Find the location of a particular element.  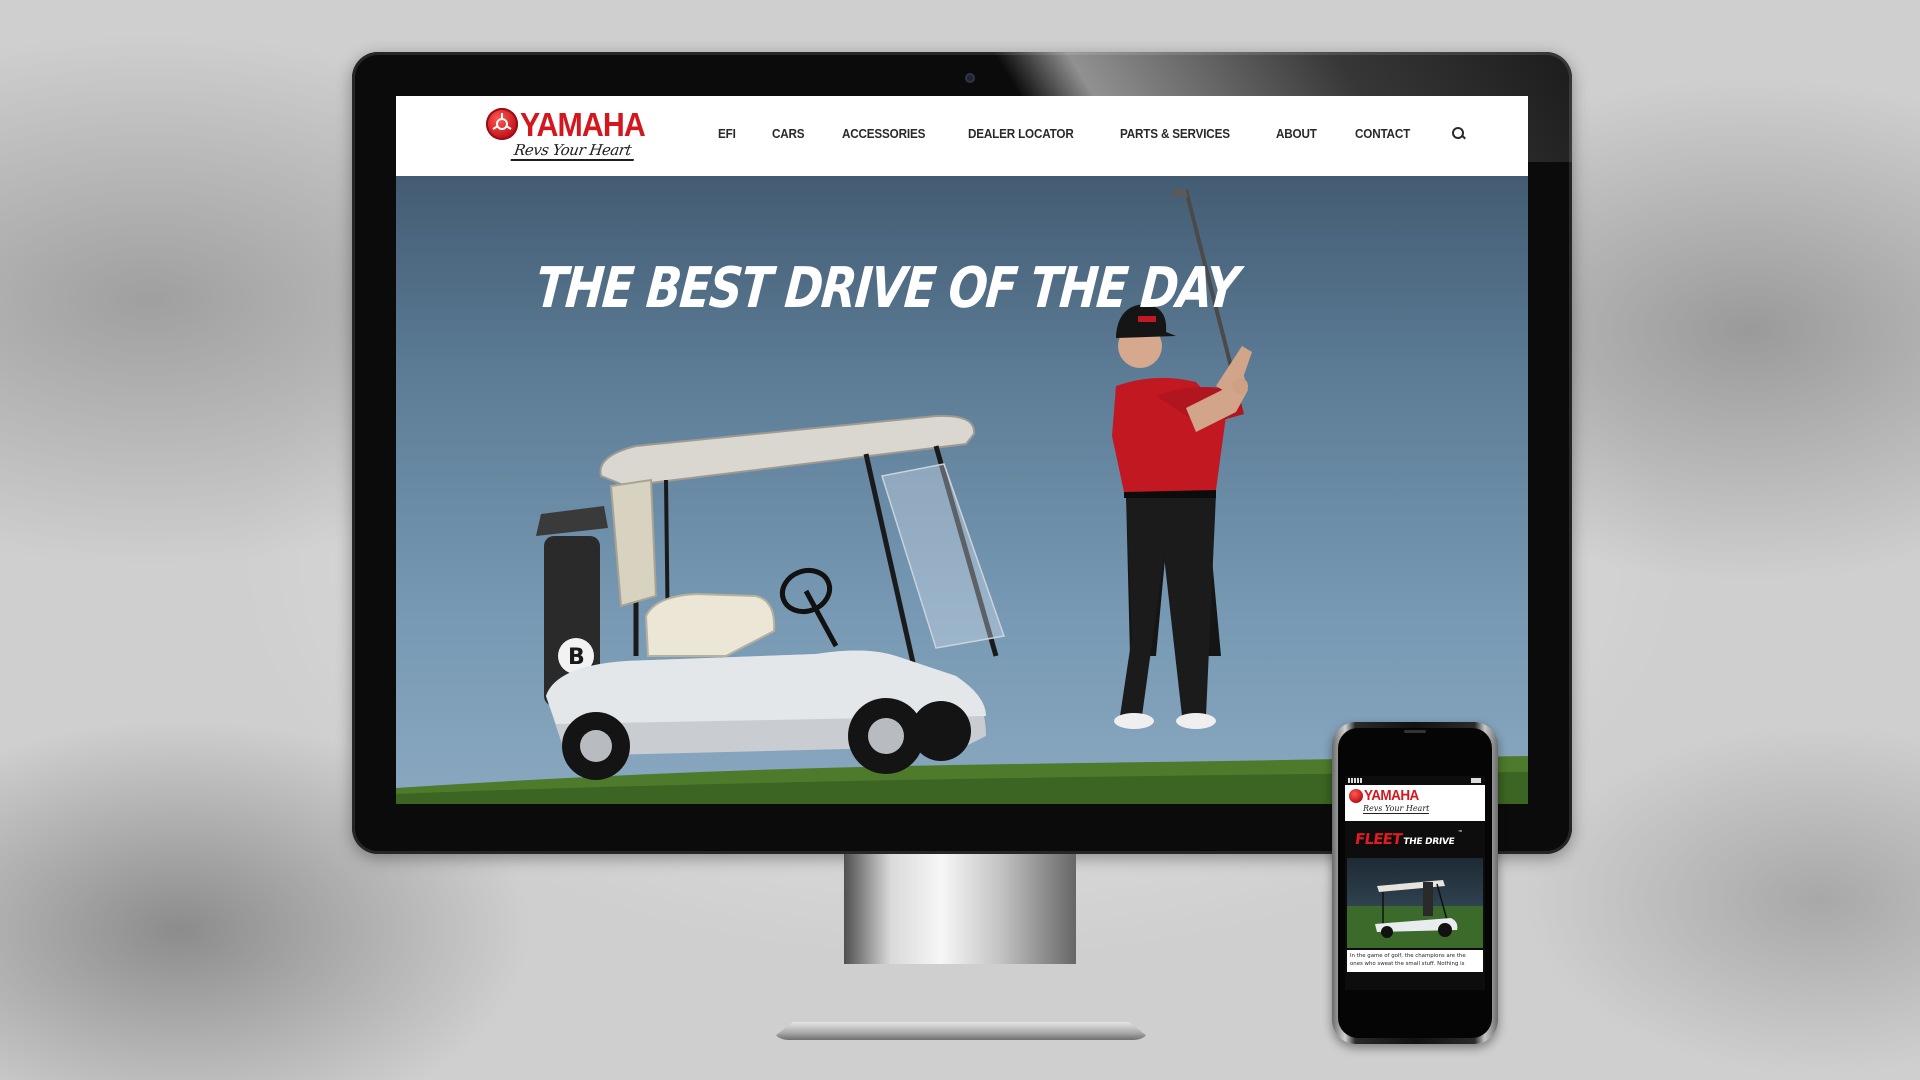

mobile-hero-fleet: FLEET is located at coordinates (1378, 839).